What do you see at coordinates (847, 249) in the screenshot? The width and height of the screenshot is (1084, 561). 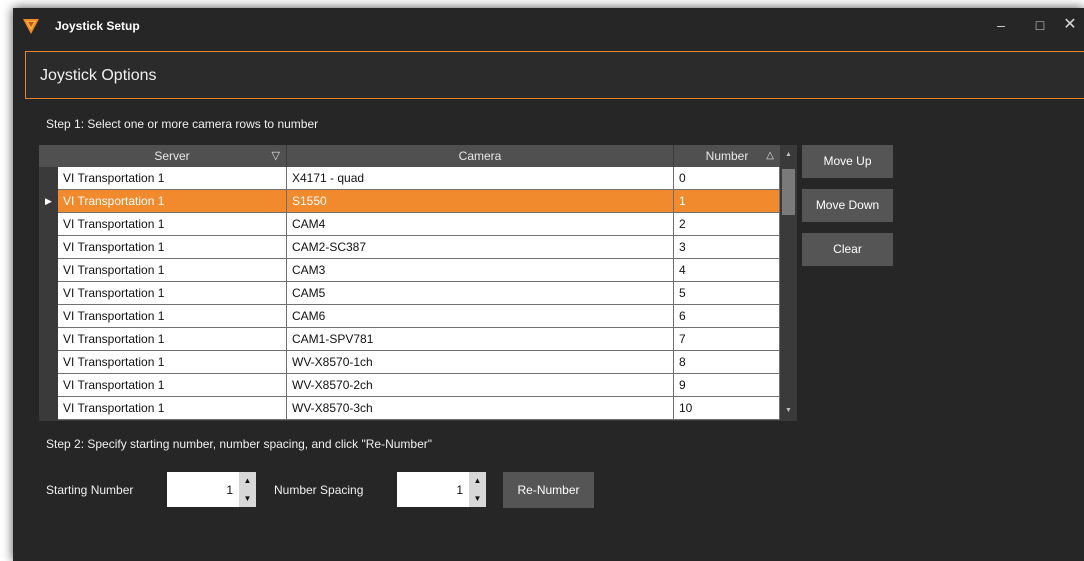 I see `clear-button: Clear` at bounding box center [847, 249].